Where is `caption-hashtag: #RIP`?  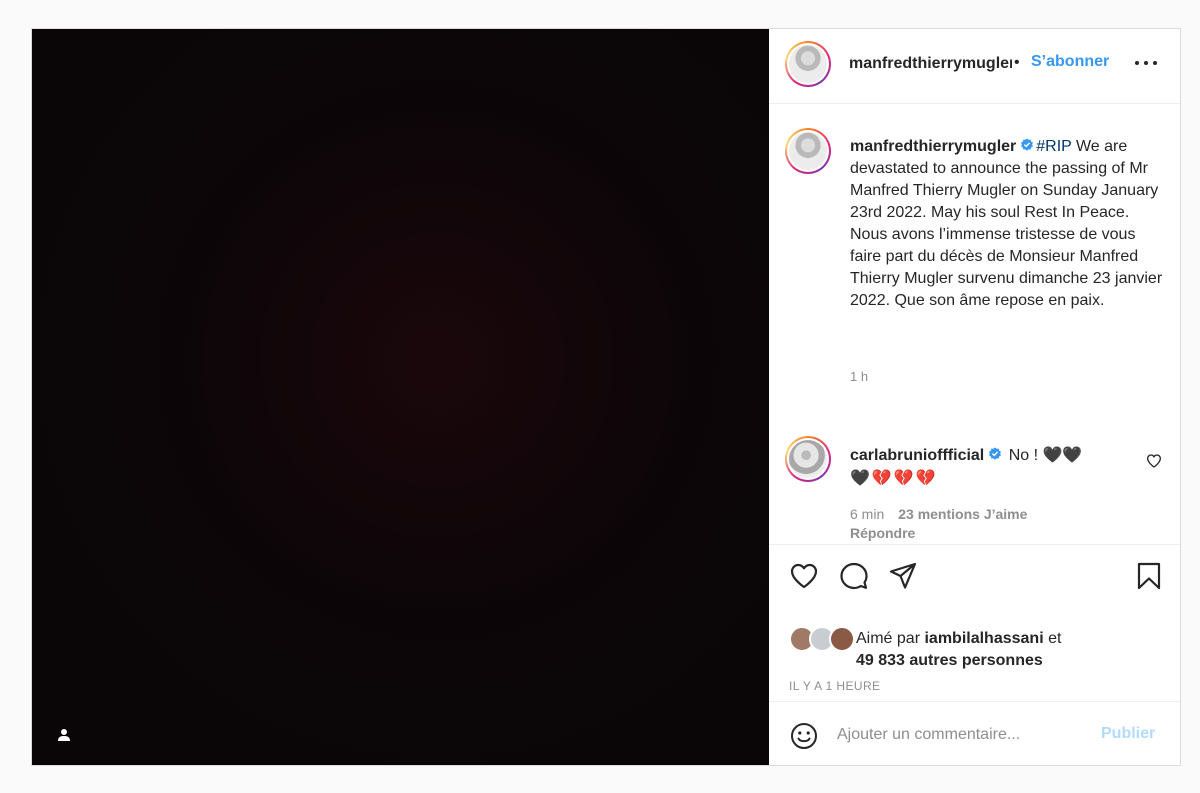 caption-hashtag: #RIP is located at coordinates (1053, 146).